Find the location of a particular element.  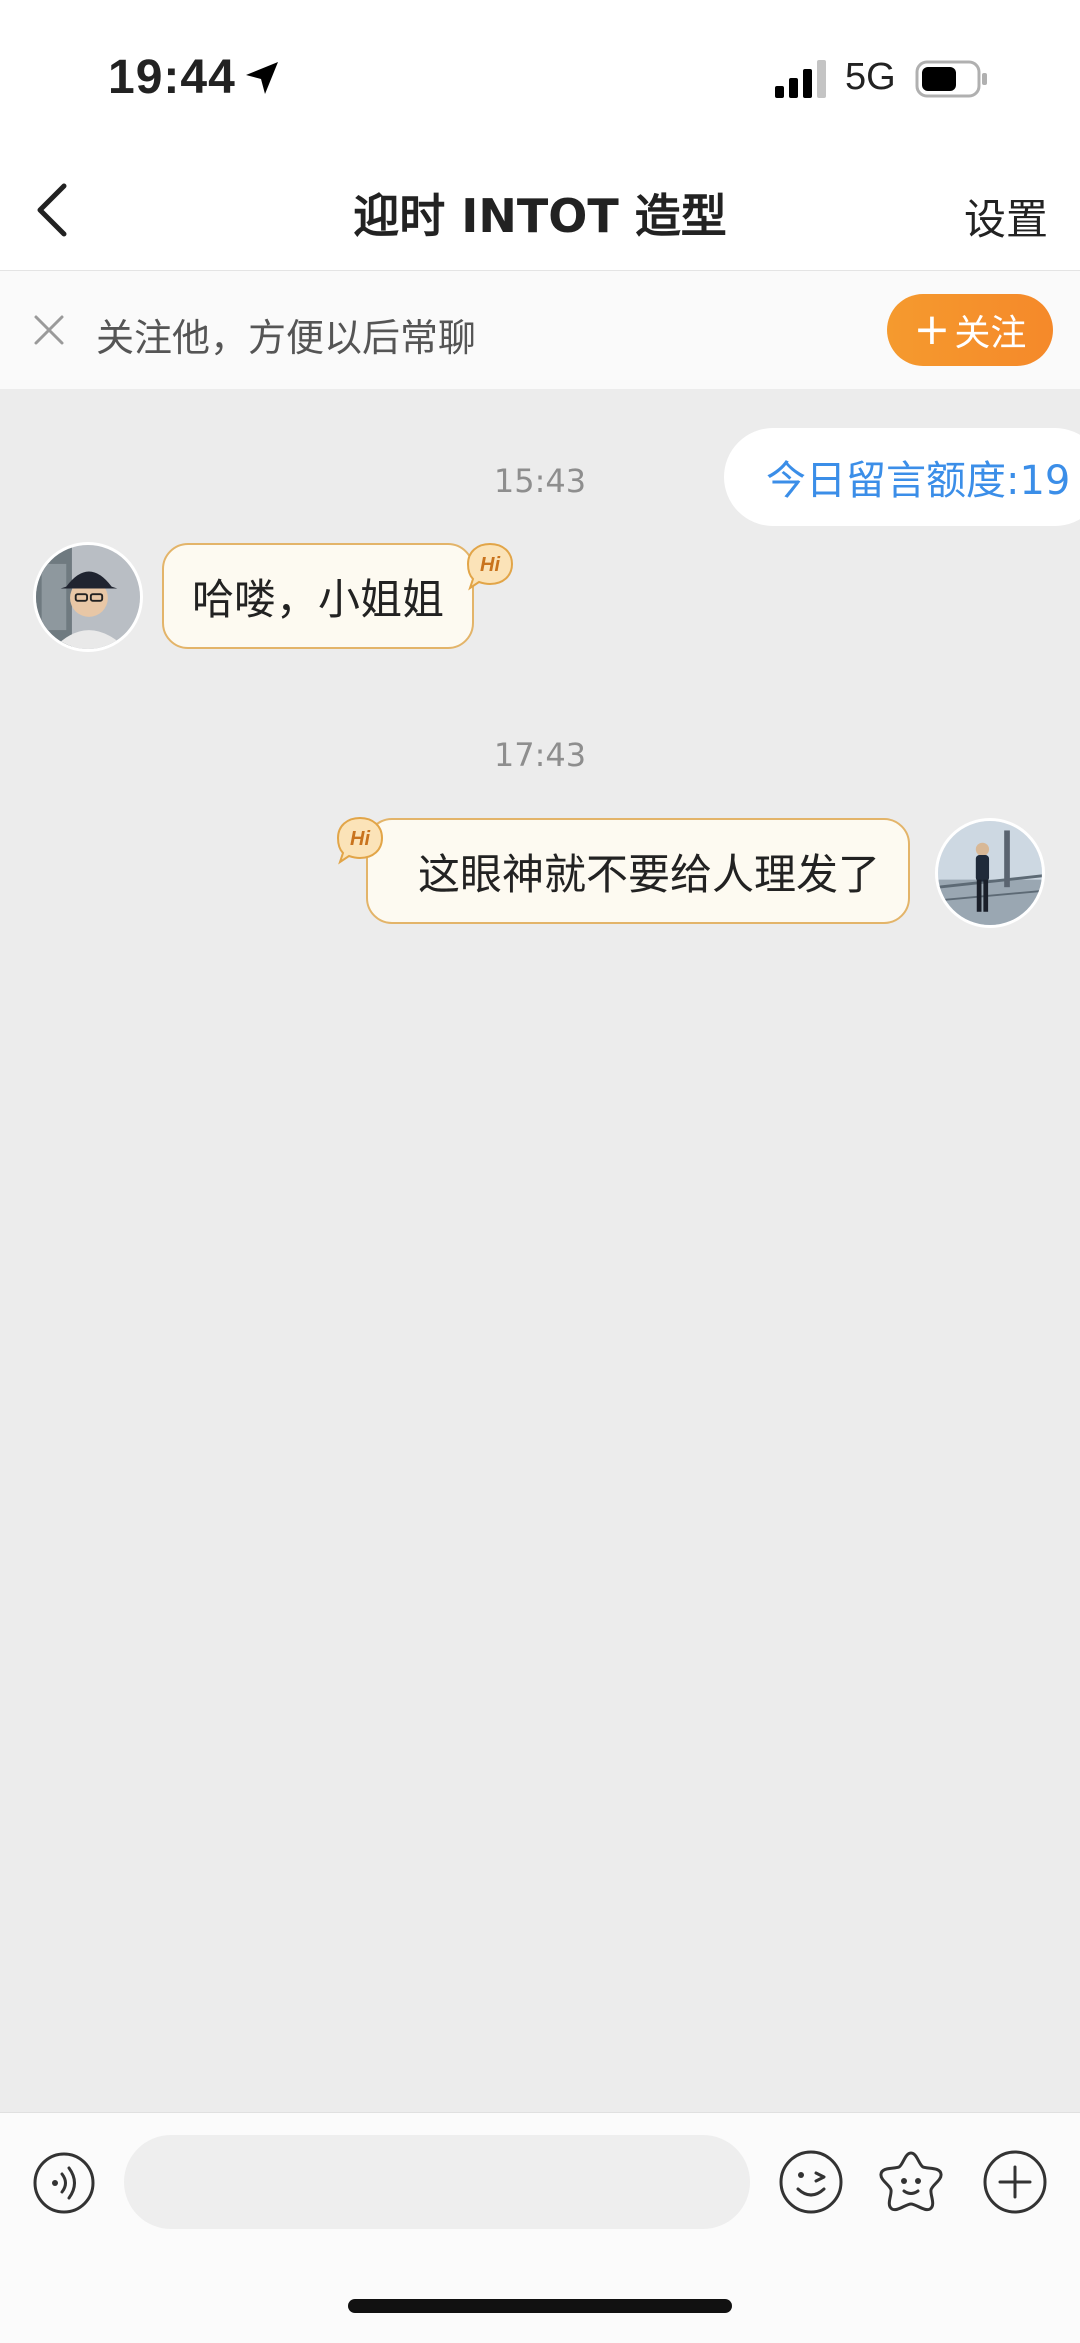

message-text: 这眼神就不要给人理发了 is located at coordinates (649, 874).